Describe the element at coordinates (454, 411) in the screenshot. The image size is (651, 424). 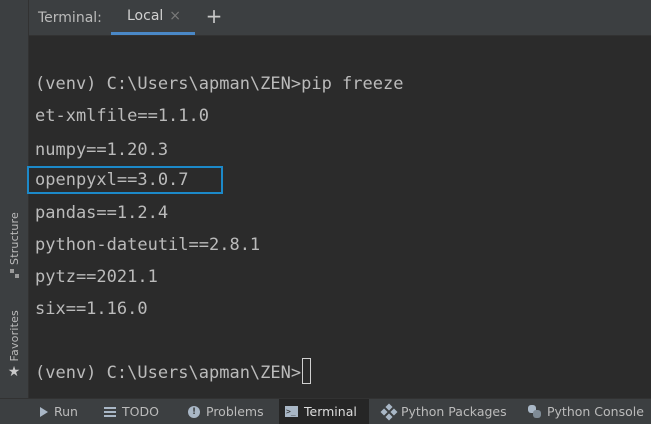
I see `bottom-tab-label: Python Packages` at that location.